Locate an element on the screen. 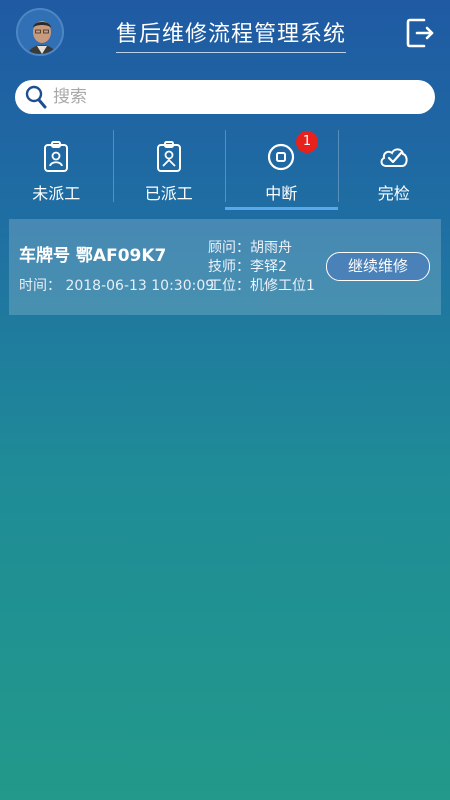 The image size is (450, 800). continue-repair-button: 继续维修 is located at coordinates (378, 266).